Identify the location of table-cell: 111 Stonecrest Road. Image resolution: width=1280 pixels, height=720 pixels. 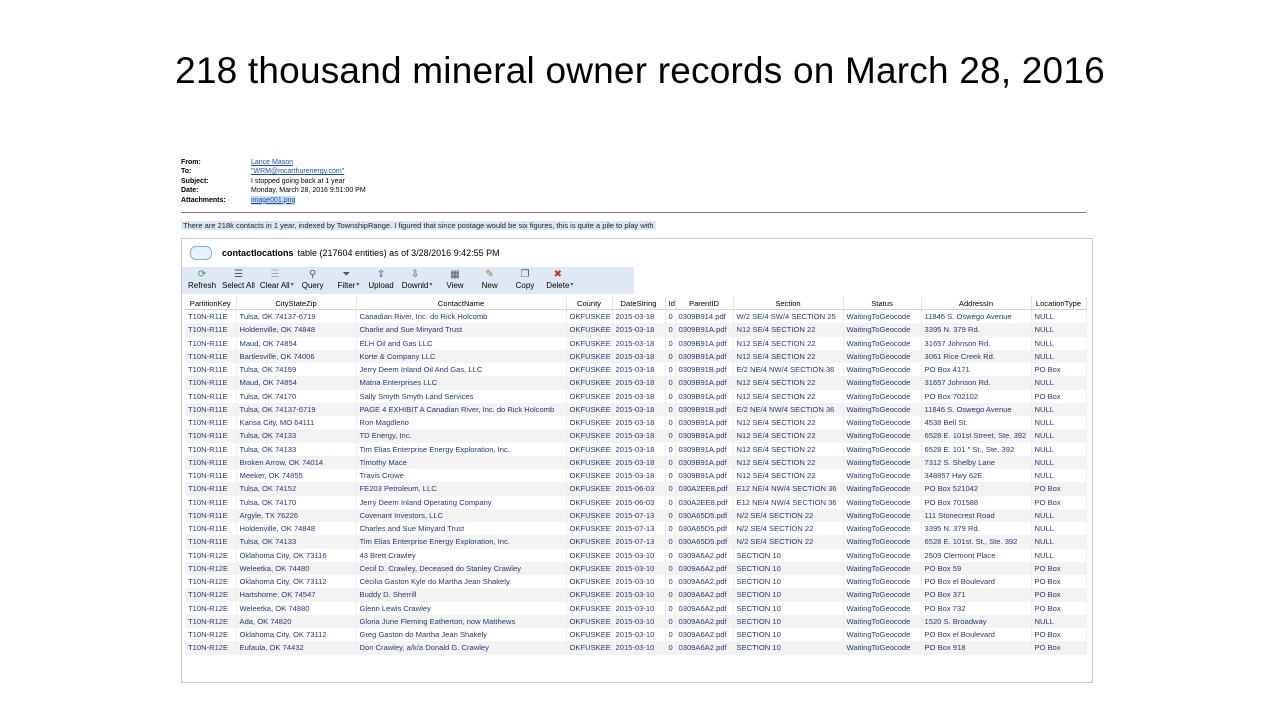
(976, 515).